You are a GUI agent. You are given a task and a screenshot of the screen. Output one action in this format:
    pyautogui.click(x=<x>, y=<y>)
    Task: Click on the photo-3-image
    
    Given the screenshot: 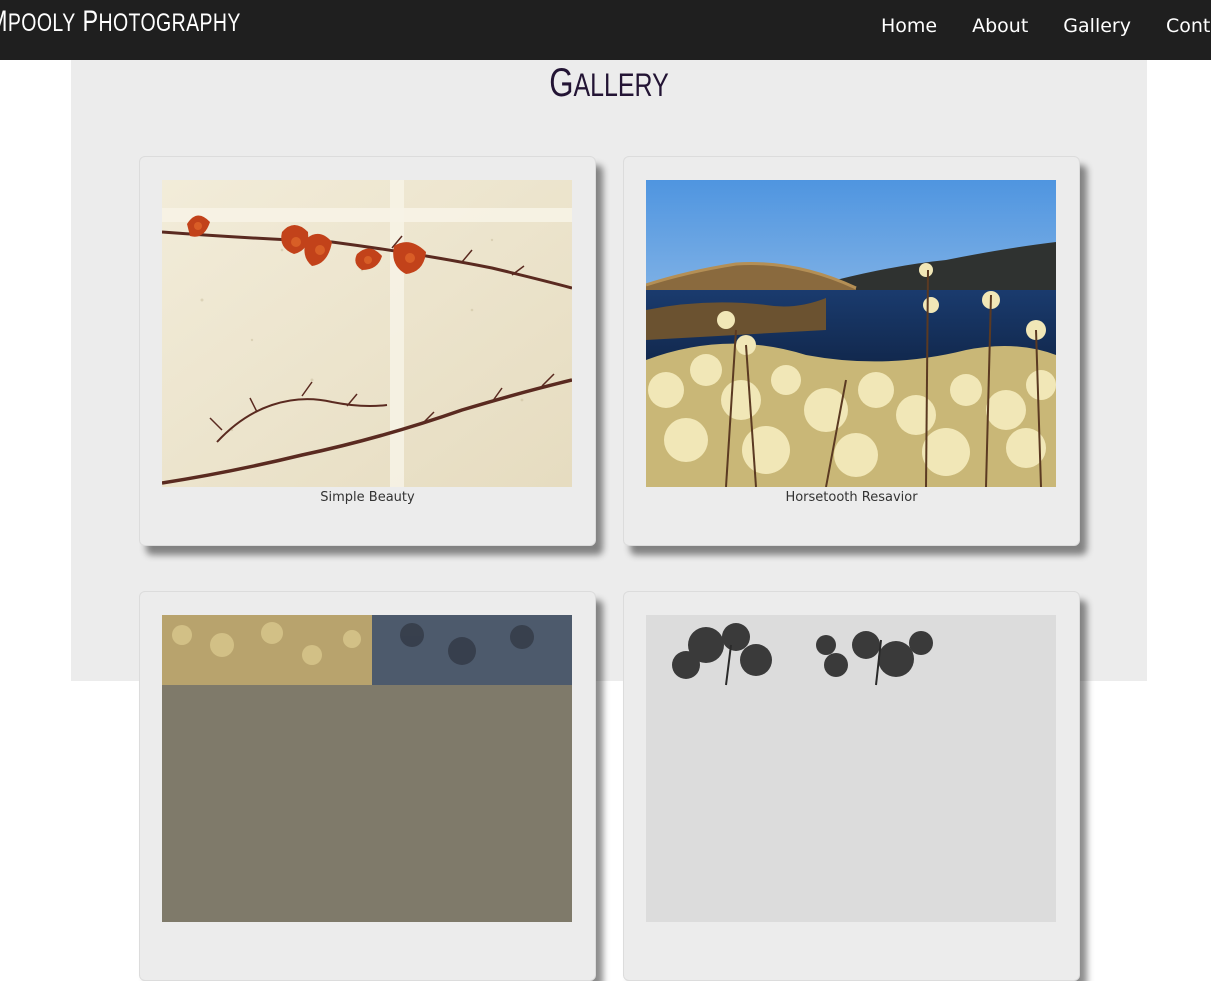 What is the action you would take?
    pyautogui.click(x=367, y=768)
    